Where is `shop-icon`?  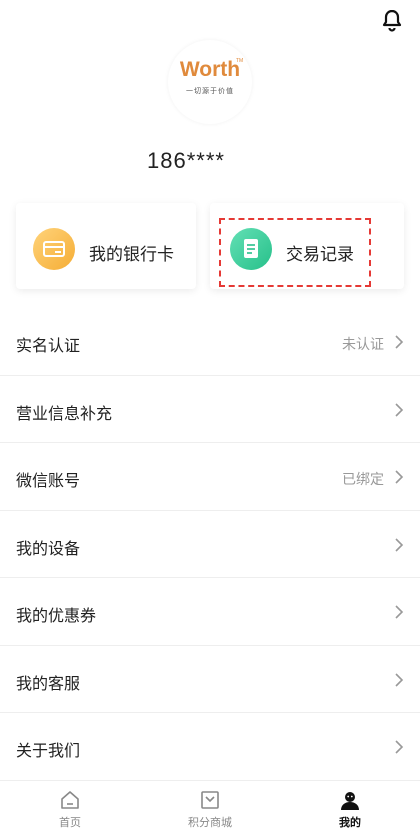 shop-icon is located at coordinates (210, 800).